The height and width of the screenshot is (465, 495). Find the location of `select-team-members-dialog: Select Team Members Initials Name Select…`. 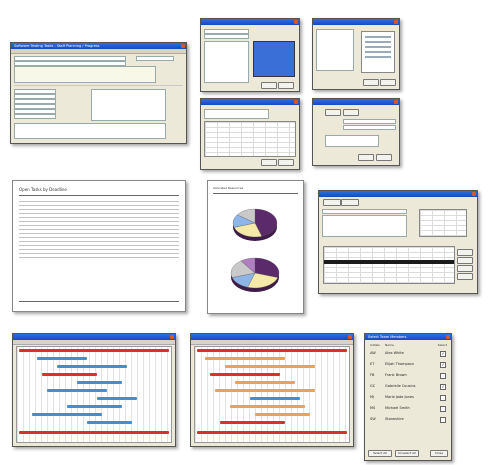

select-team-members-dialog: Select Team Members Initials Name Select… is located at coordinates (408, 397).